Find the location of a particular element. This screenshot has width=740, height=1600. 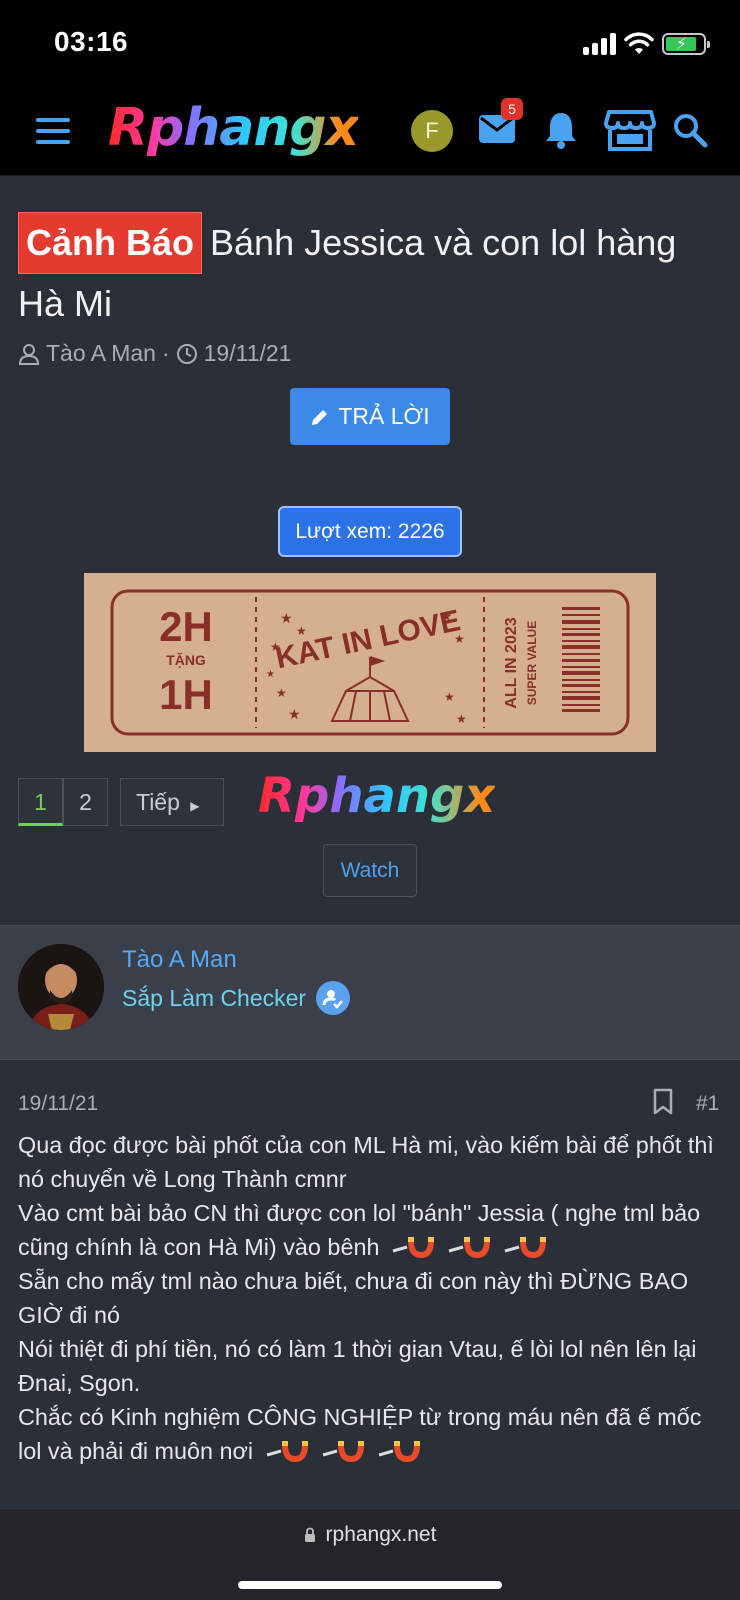

hamburger-menu-icon is located at coordinates (53, 131).